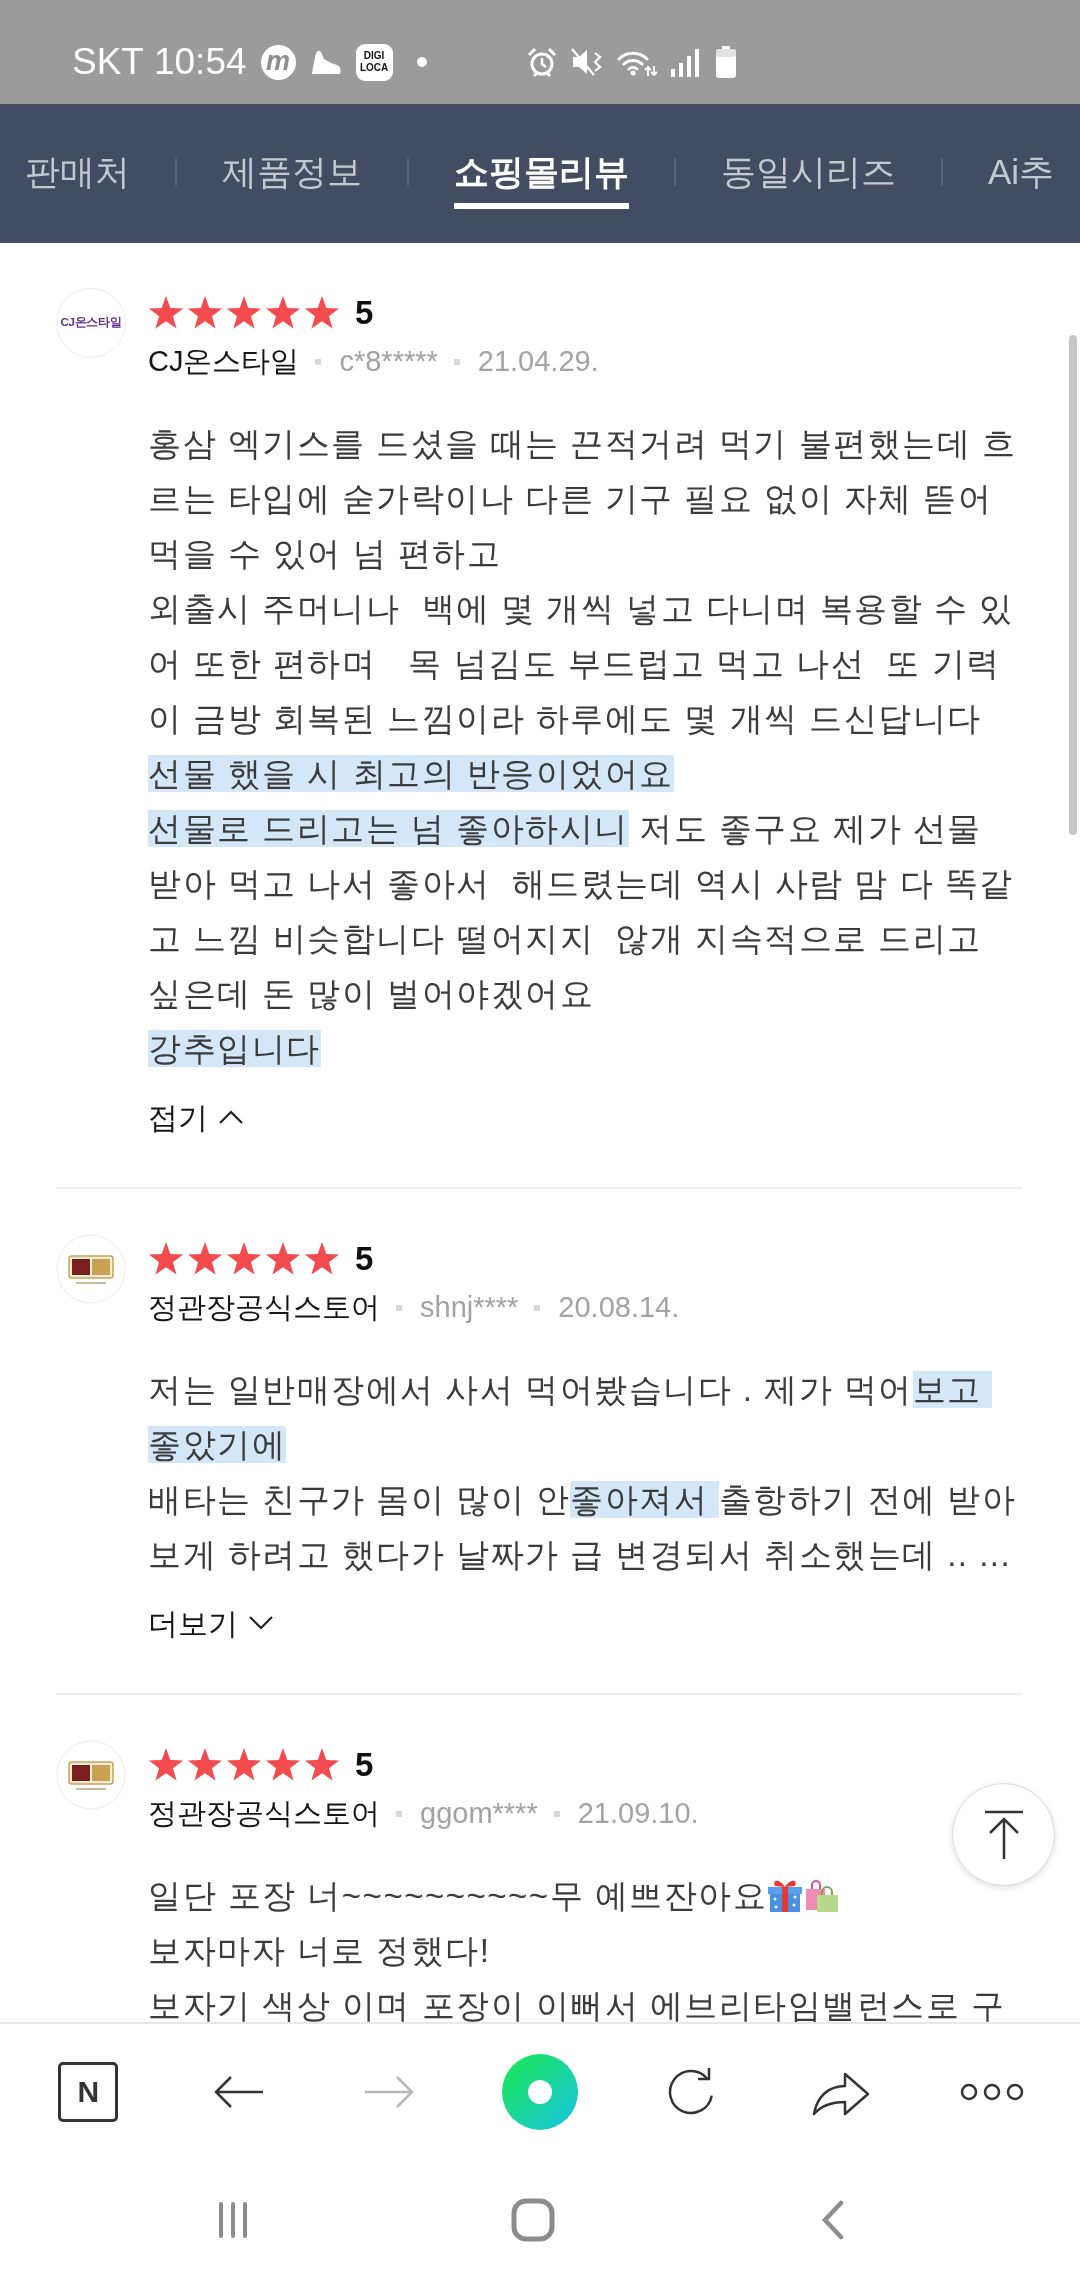 This screenshot has height=2280, width=1080. I want to click on dot-icon, so click(421, 62).